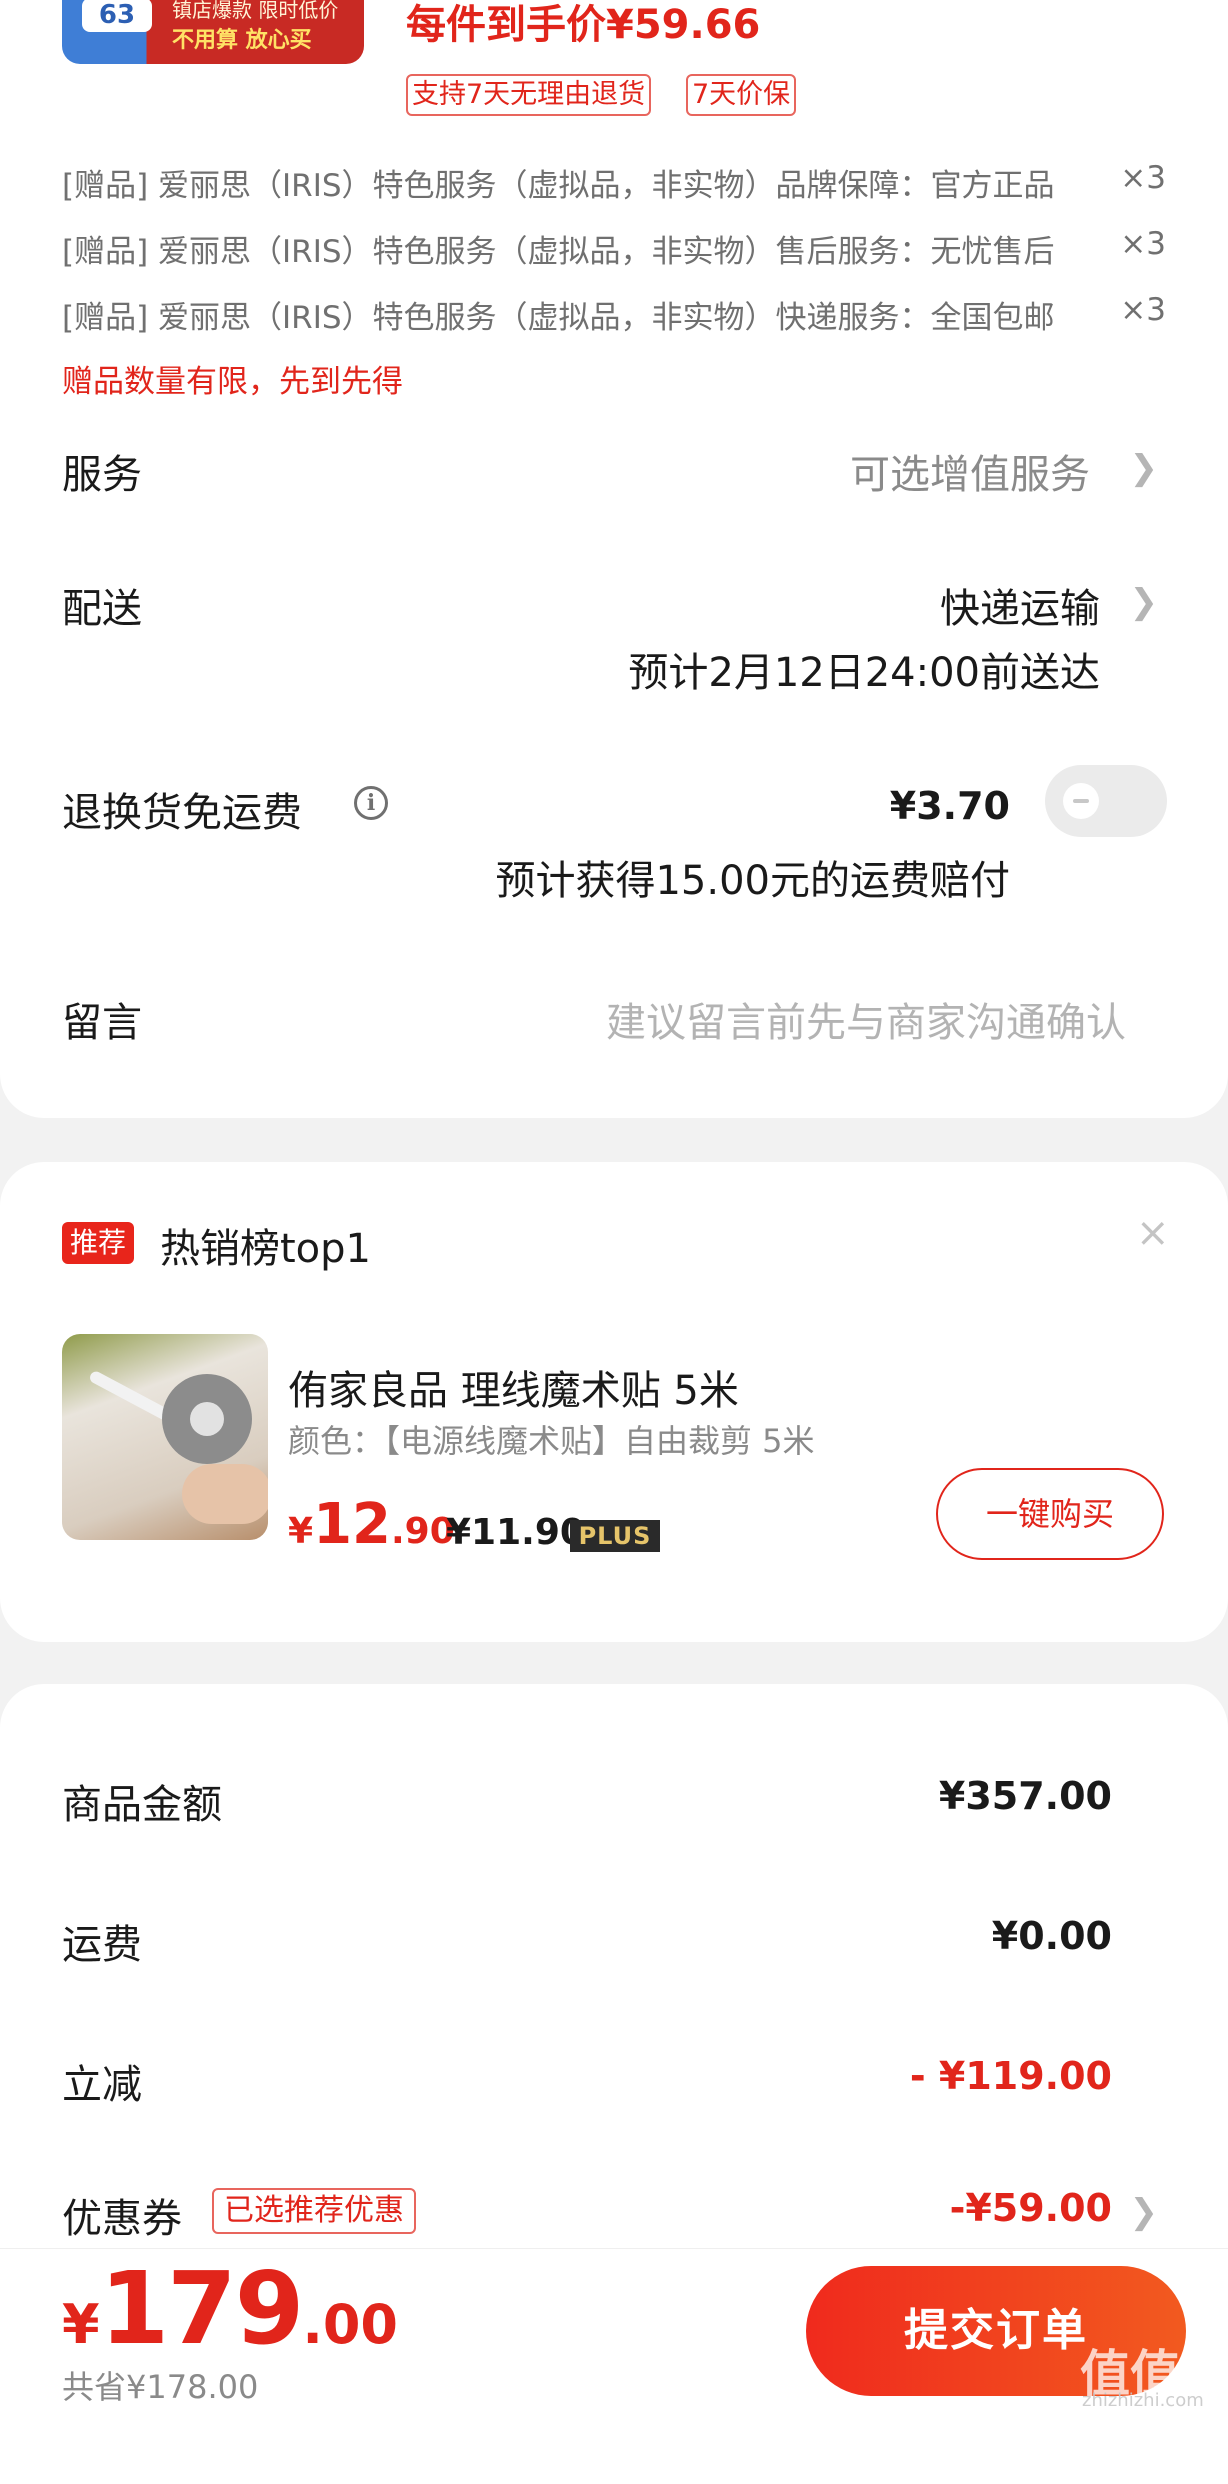 The width and height of the screenshot is (1228, 2484). Describe the element at coordinates (202, 2308) in the screenshot. I see `total-integer: 179` at that location.